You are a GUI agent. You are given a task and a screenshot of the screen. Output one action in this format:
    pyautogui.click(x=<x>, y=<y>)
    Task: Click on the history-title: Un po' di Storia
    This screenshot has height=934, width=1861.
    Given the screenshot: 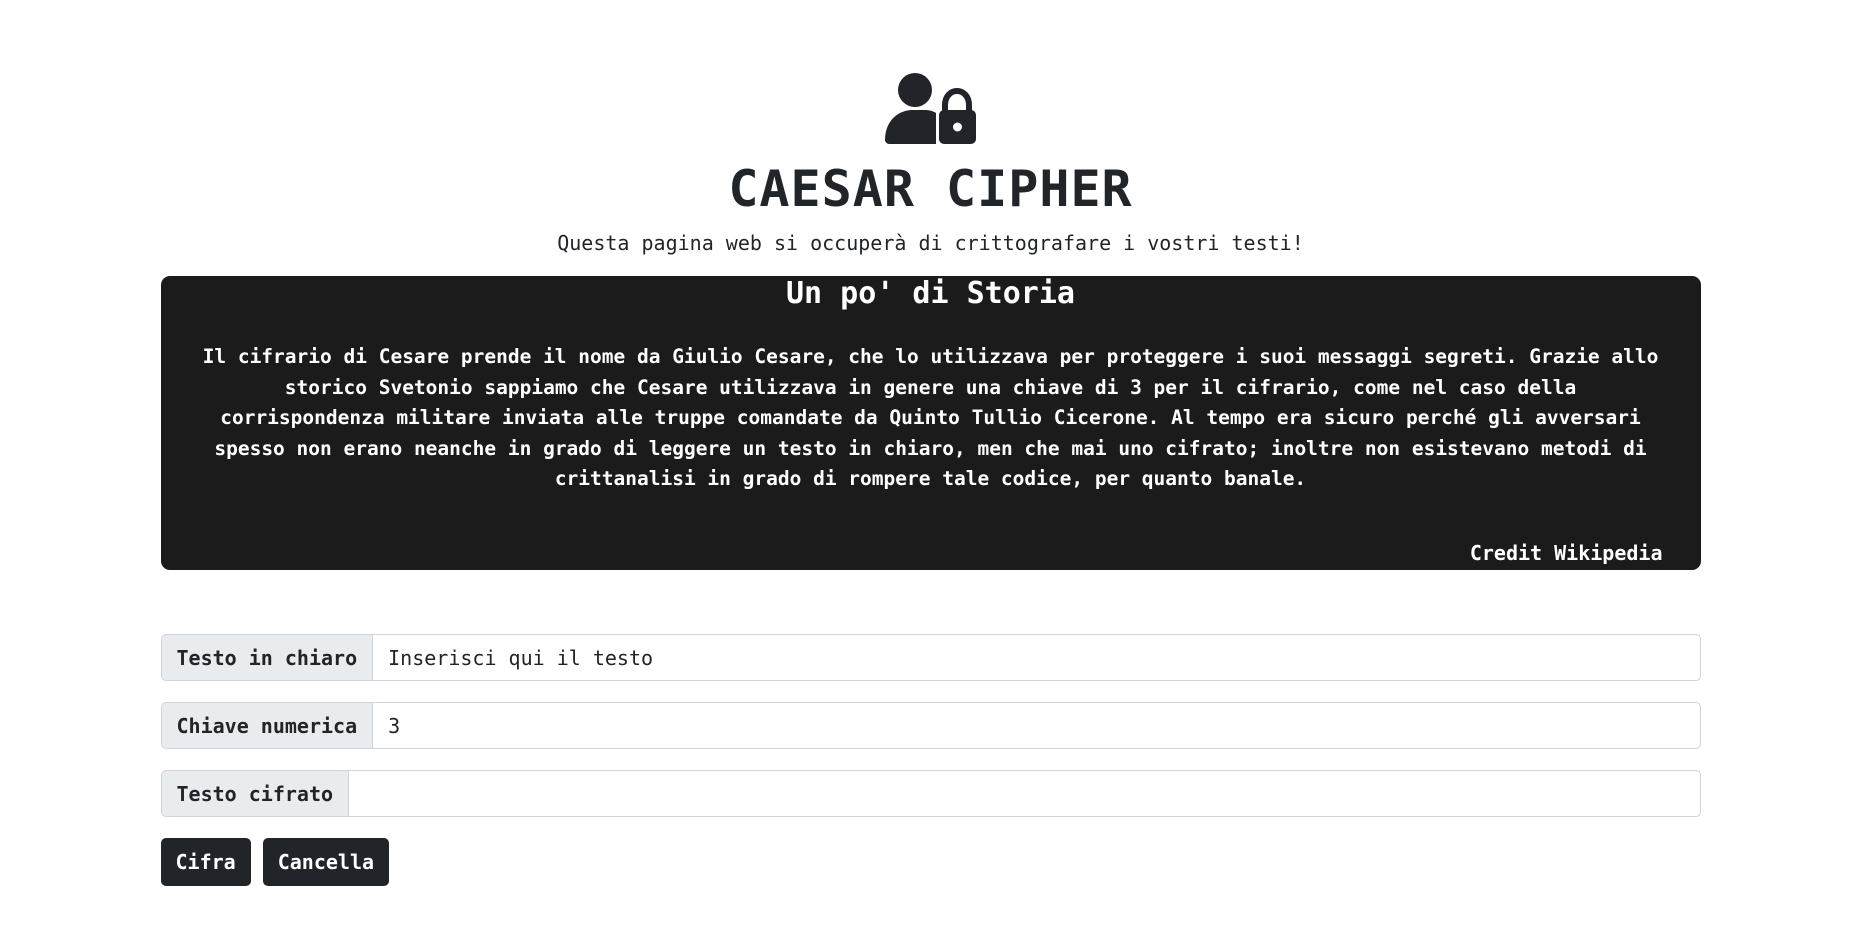 What is the action you would take?
    pyautogui.click(x=930, y=293)
    